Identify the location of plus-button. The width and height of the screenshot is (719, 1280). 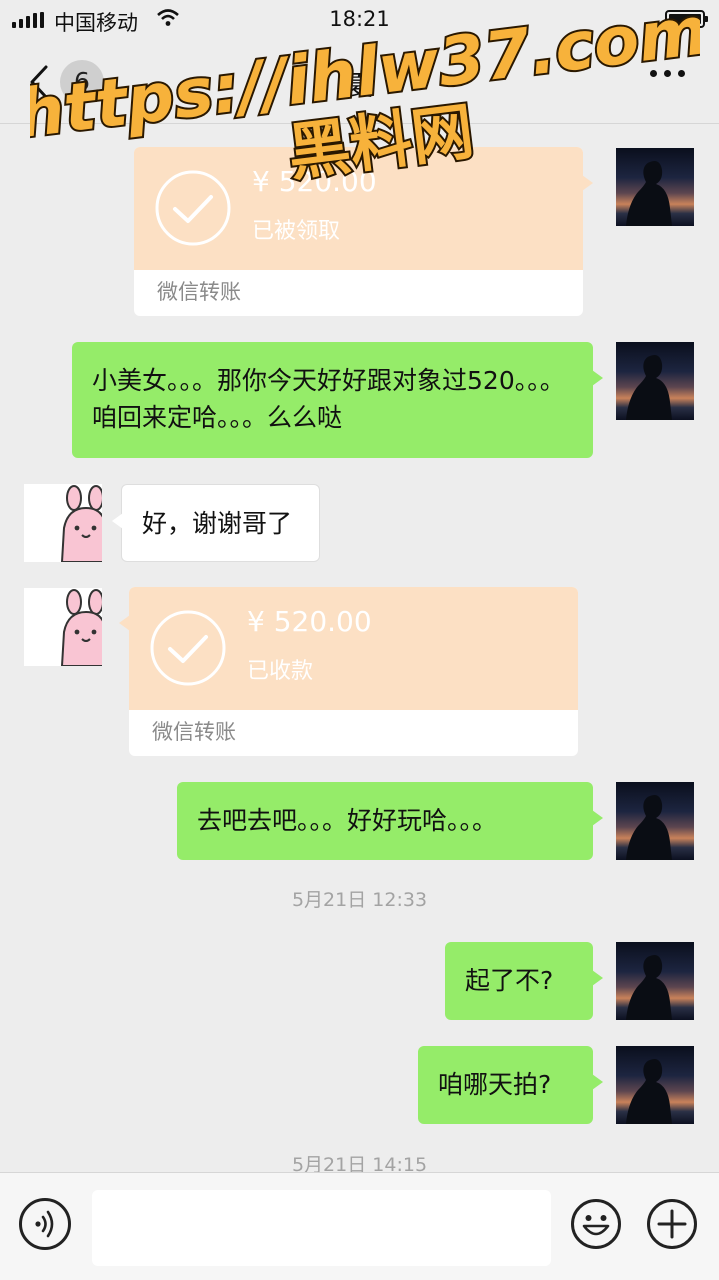
(672, 1224).